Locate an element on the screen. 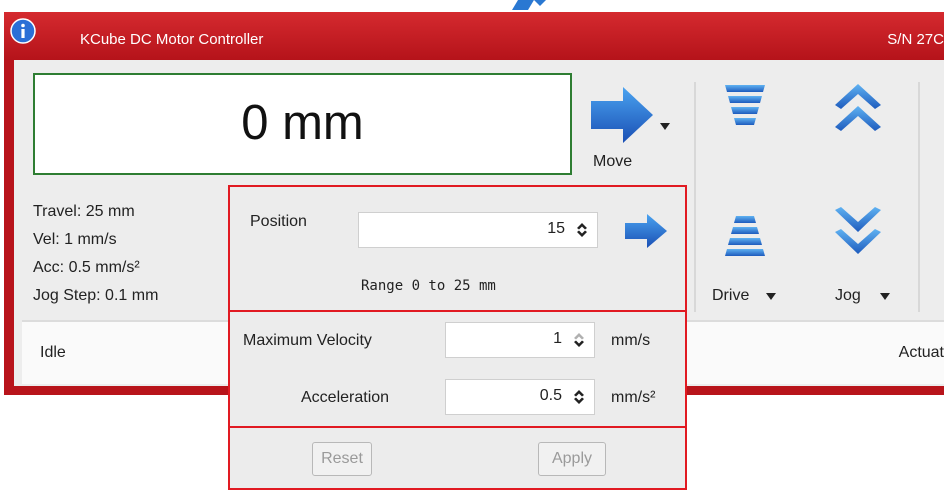 The image size is (944, 490). acceleration-text: Acc: 0.5 mm/s² is located at coordinates (86, 267).